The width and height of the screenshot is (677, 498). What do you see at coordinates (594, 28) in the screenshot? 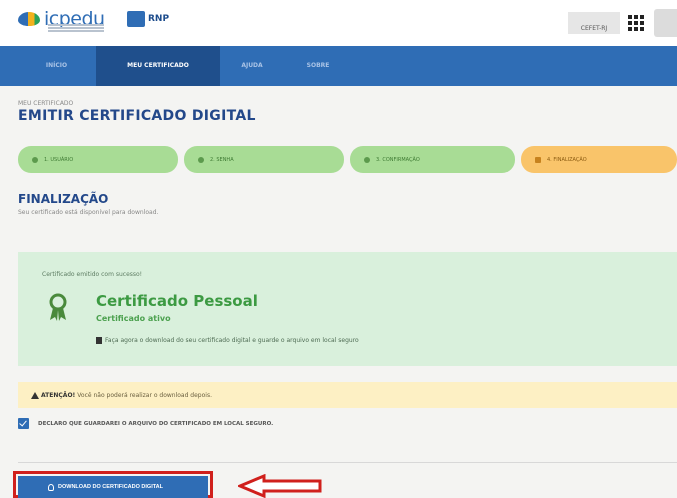
I see `institution-label: CEFET-RJ` at bounding box center [594, 28].